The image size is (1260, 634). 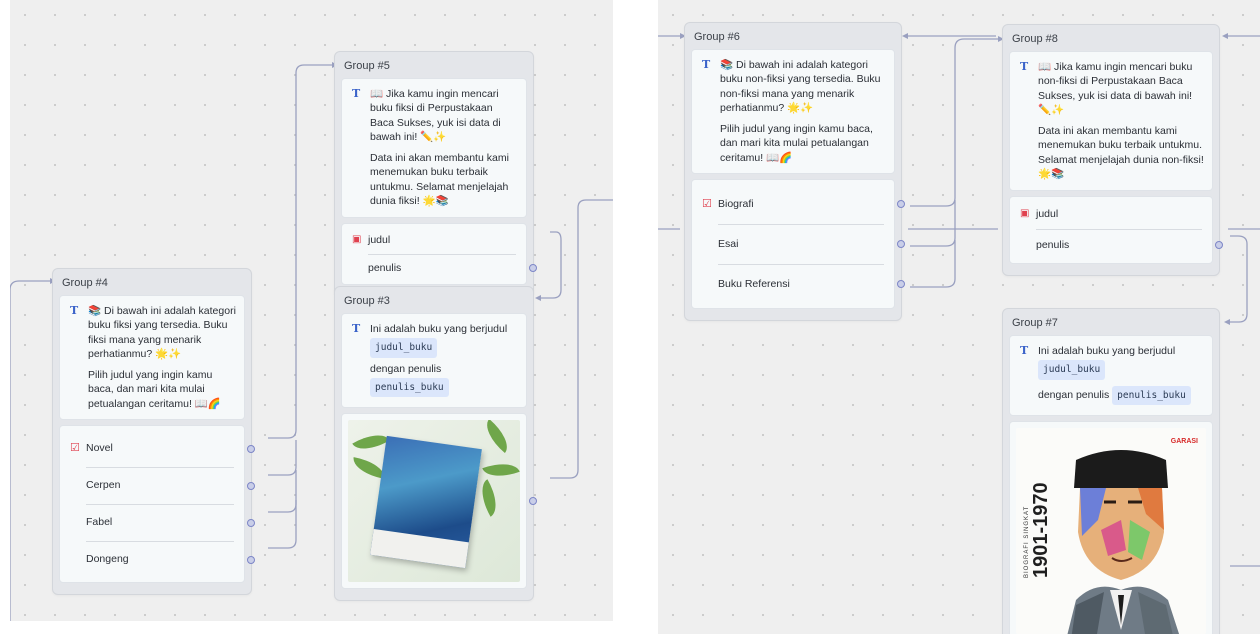 I want to click on choice-fabel: Fabel, so click(x=157, y=522).